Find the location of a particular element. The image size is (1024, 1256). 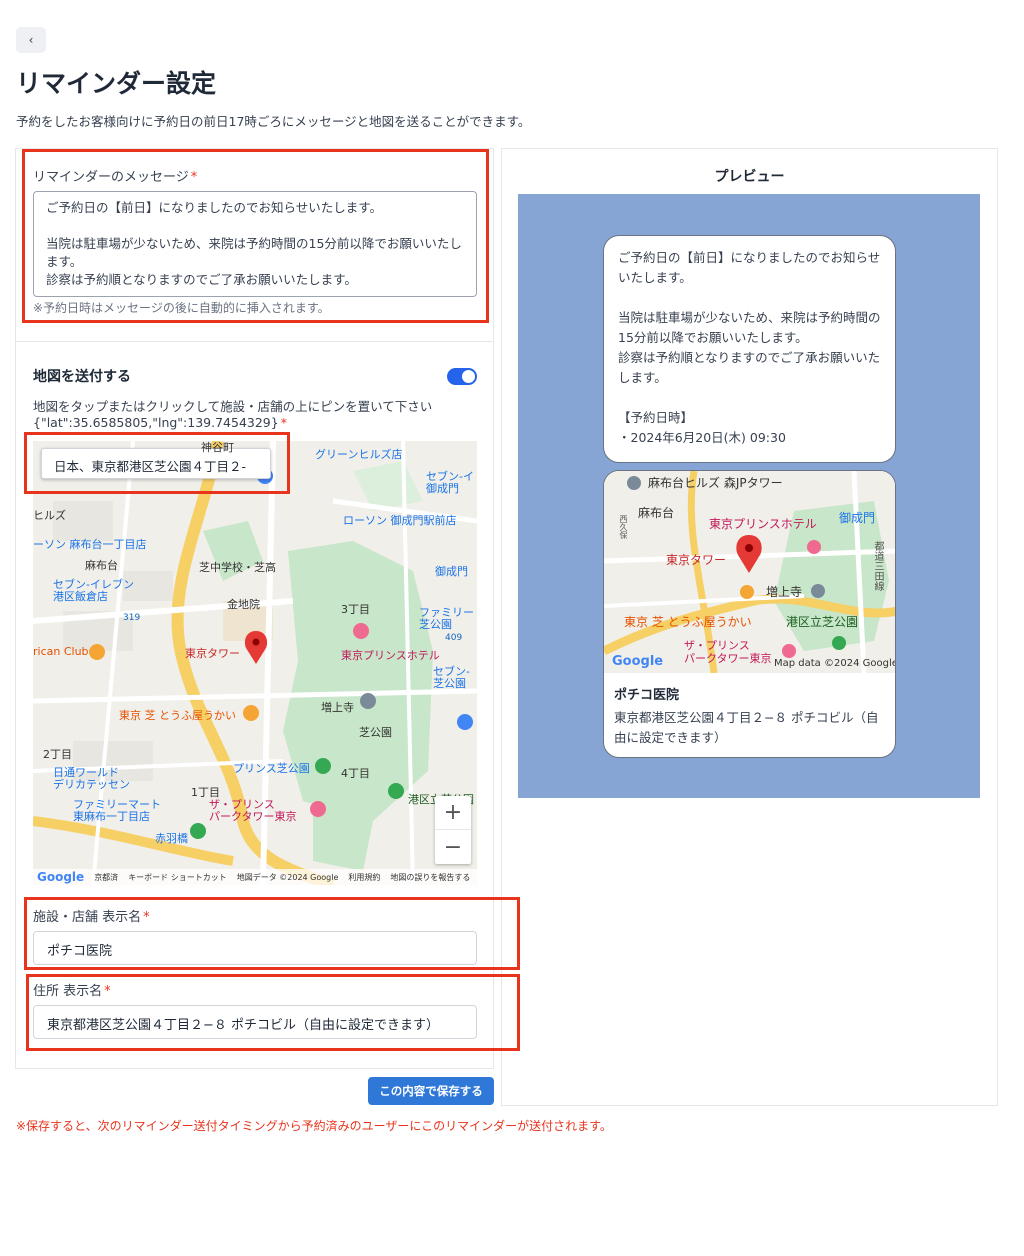

report-error-link: 地図の誤りを報告する is located at coordinates (430, 877).